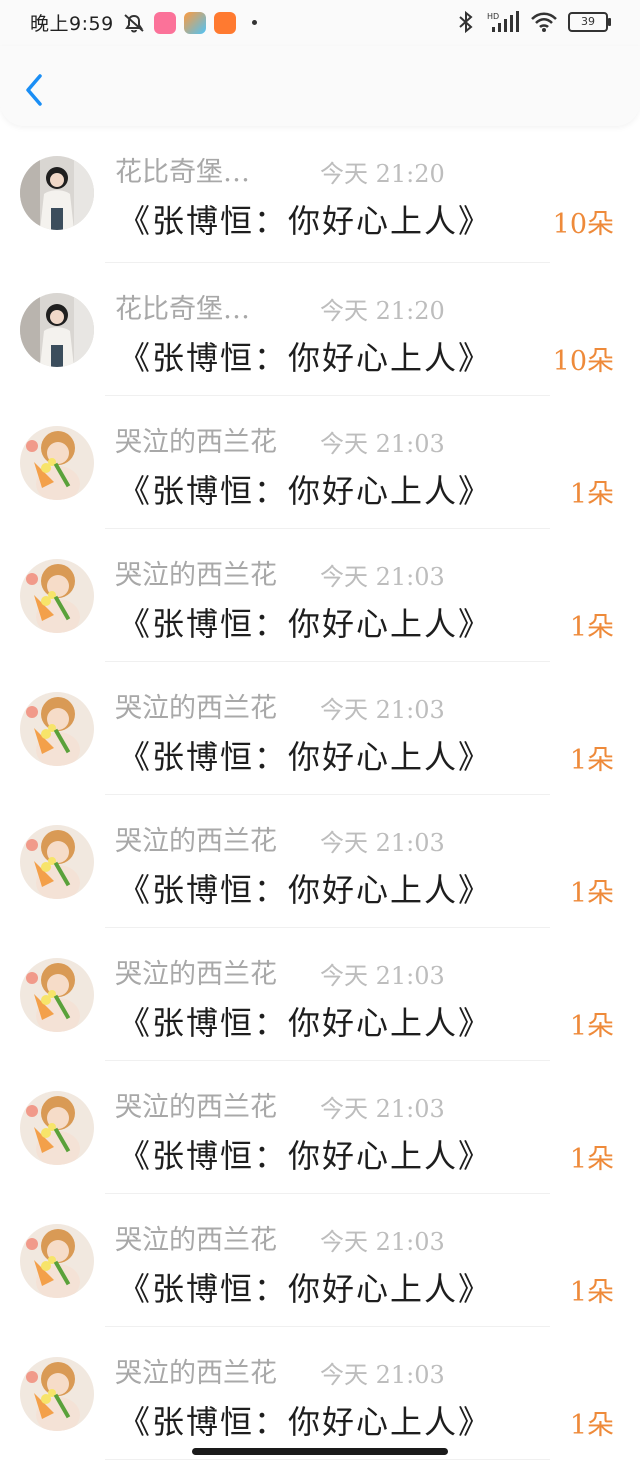  Describe the element at coordinates (493, 16) in the screenshot. I see `svg-text: HD` at that location.